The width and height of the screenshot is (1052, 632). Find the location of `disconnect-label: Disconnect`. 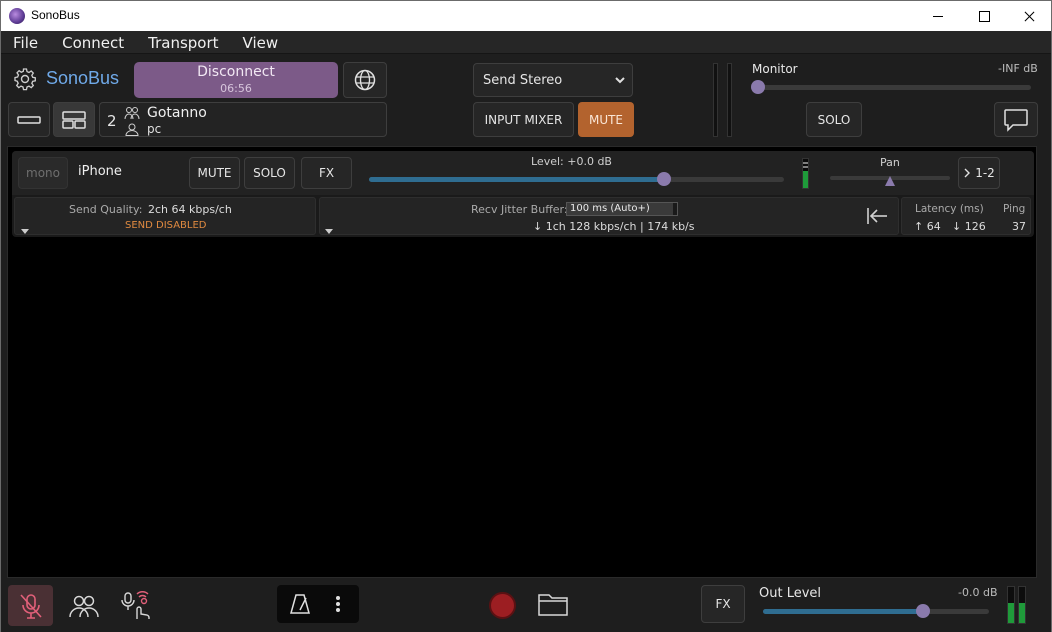

disconnect-label: Disconnect is located at coordinates (236, 72).